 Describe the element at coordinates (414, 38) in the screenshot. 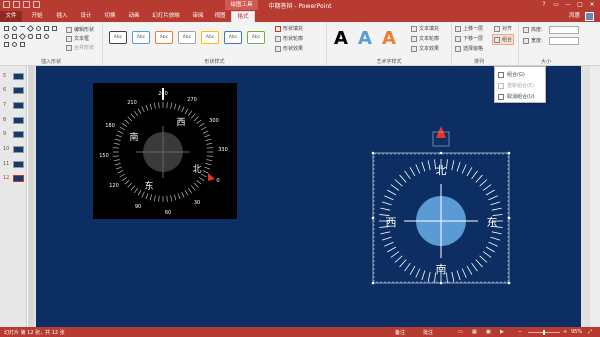

I see `text-outline-icon` at that location.